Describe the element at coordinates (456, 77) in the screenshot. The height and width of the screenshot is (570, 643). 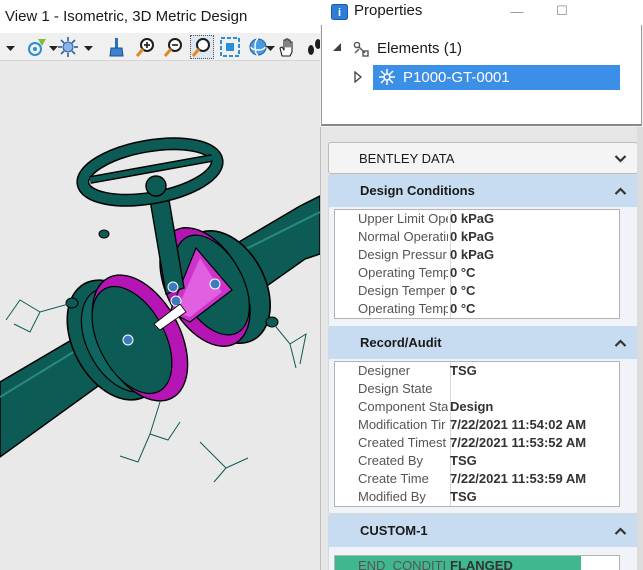
I see `tree-child-label: P1000-GT-0001` at that location.